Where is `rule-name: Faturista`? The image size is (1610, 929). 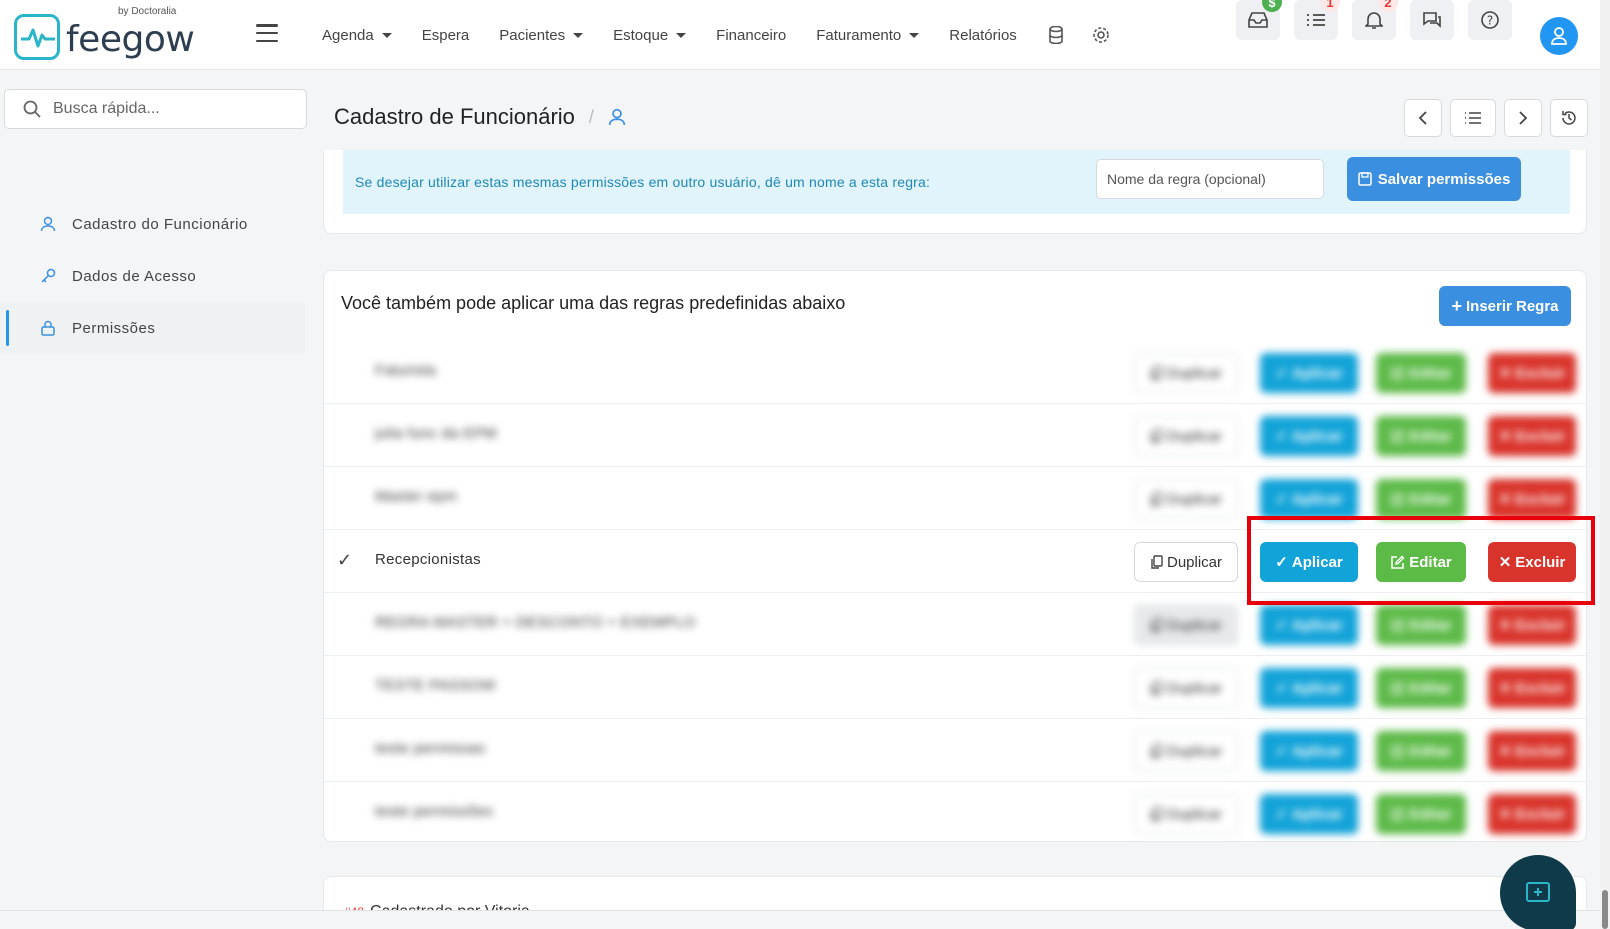
rule-name: Faturista is located at coordinates (406, 370).